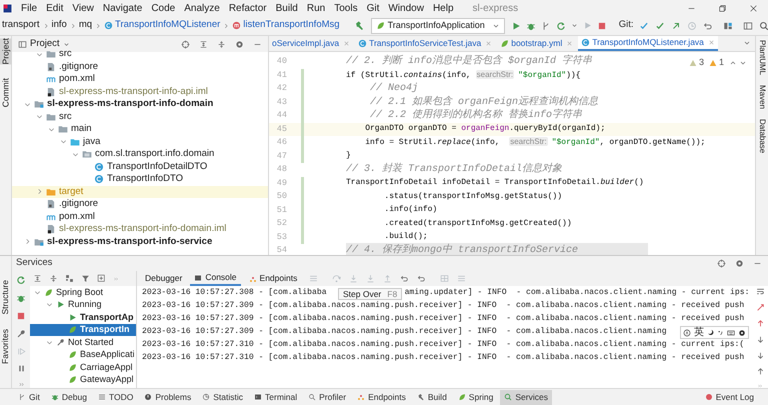 This screenshot has width=768, height=405. What do you see at coordinates (626, 25) in the screenshot?
I see `git-label: Git:` at bounding box center [626, 25].